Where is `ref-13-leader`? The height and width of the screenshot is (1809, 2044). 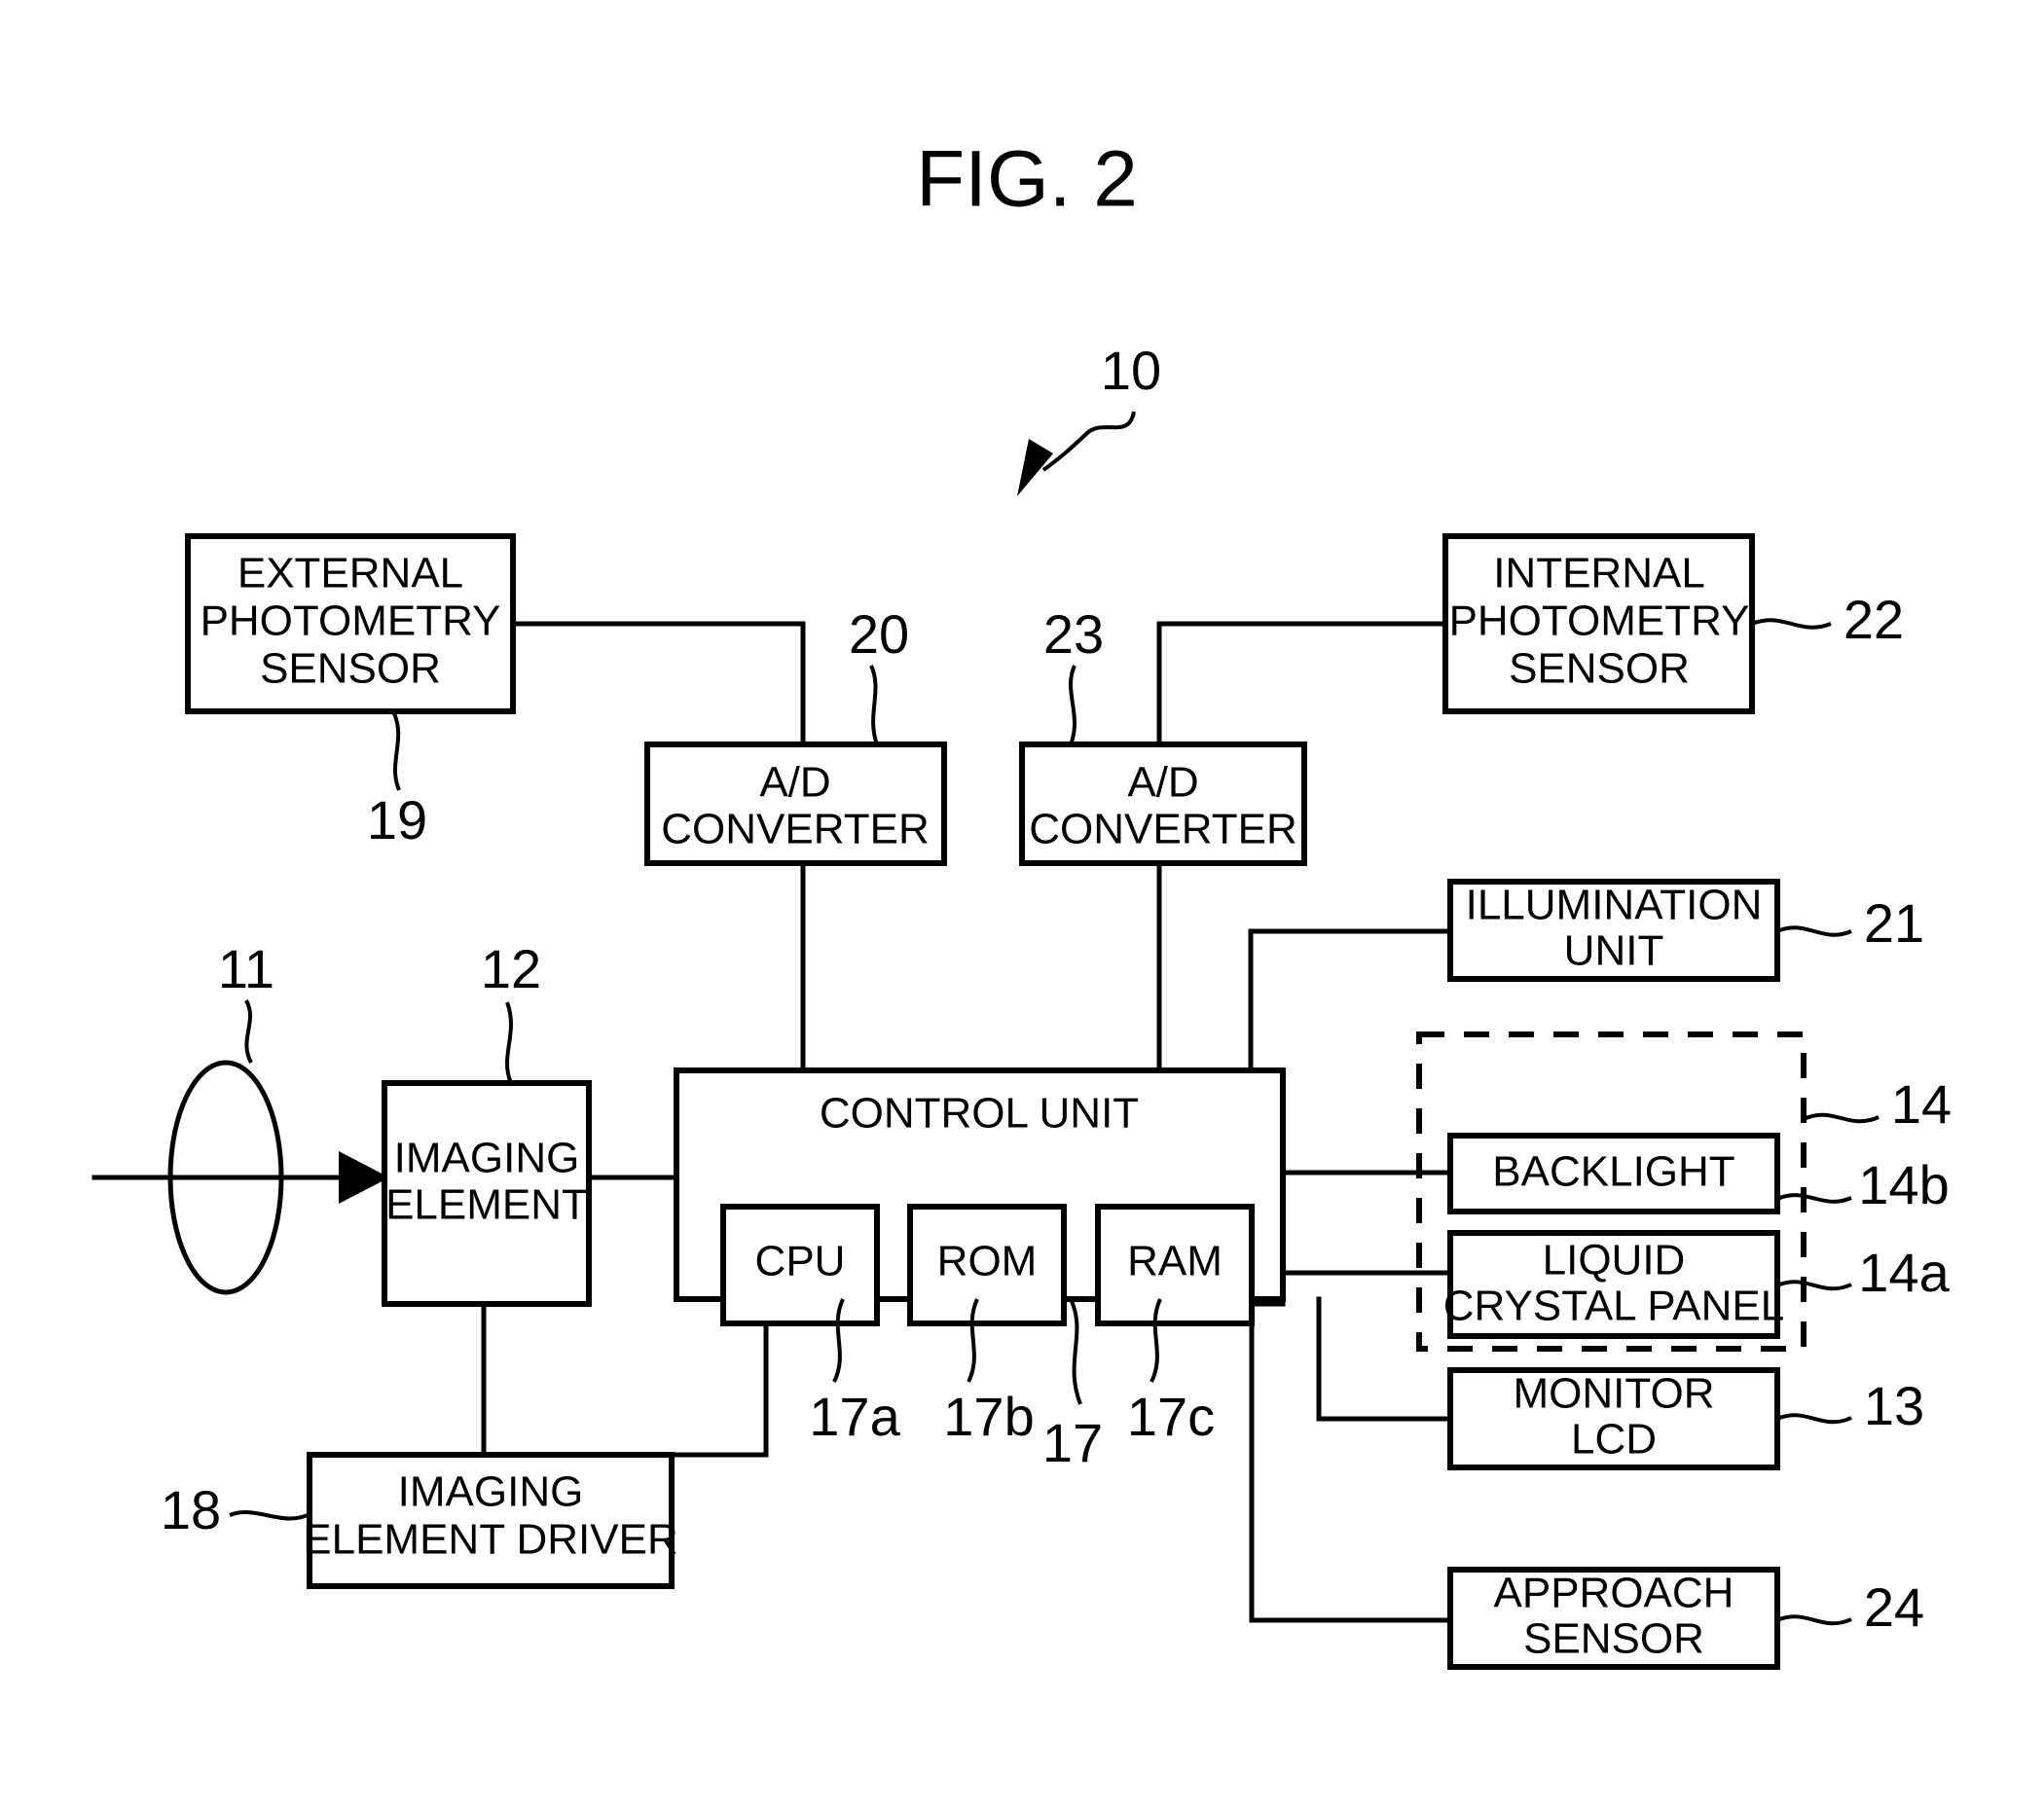 ref-13-leader is located at coordinates (1814, 1419).